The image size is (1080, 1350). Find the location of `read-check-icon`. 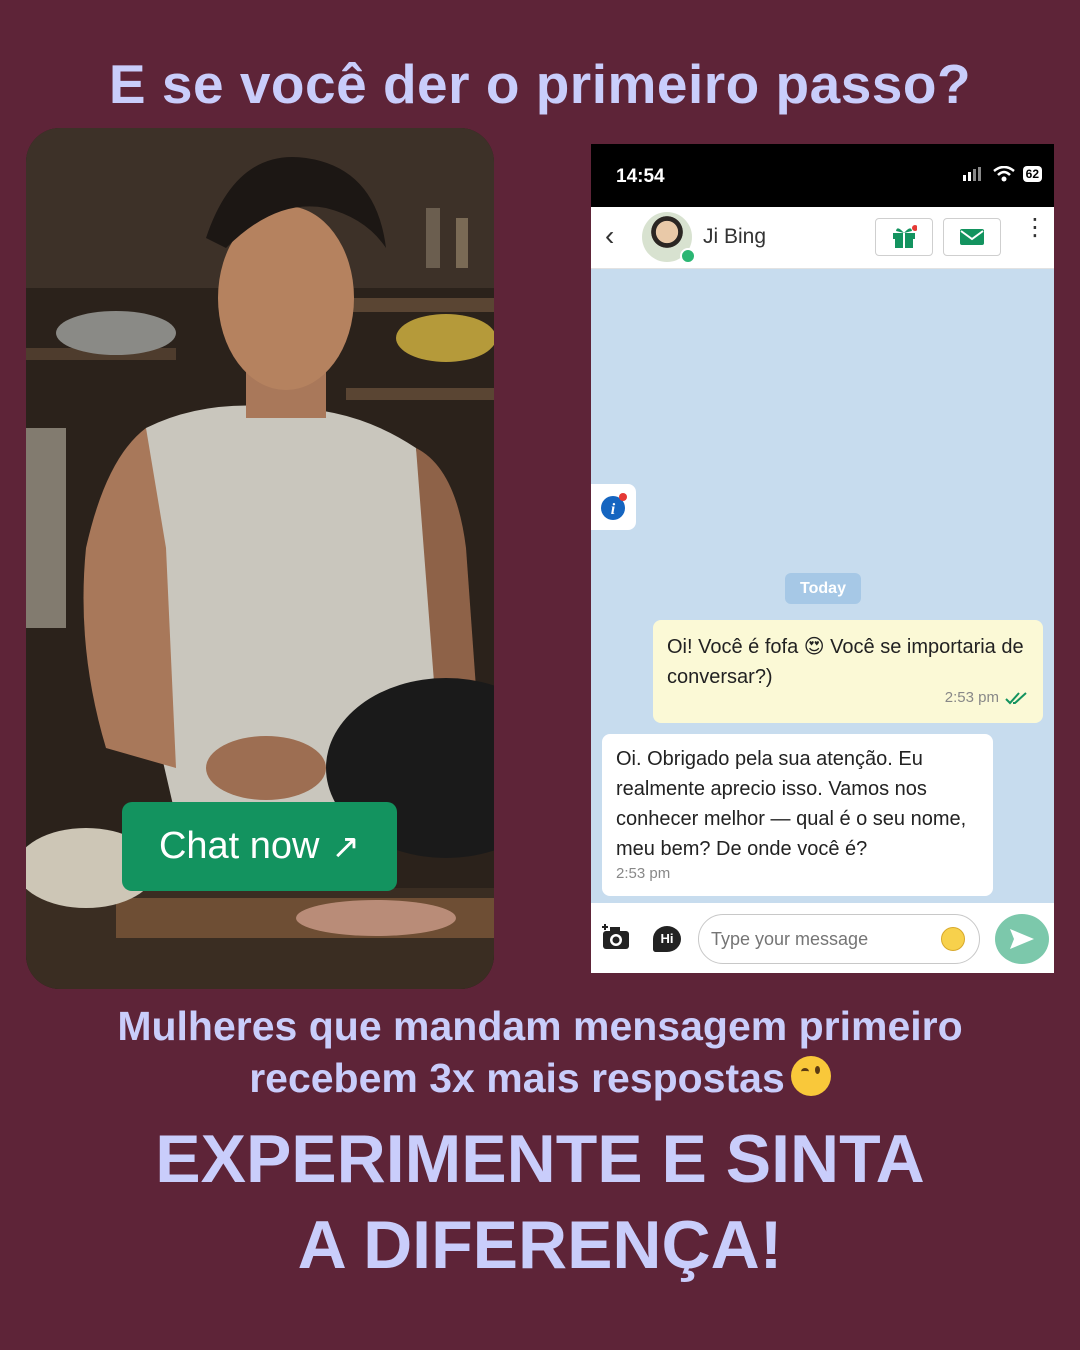

read-check-icon is located at coordinates (1016, 698).